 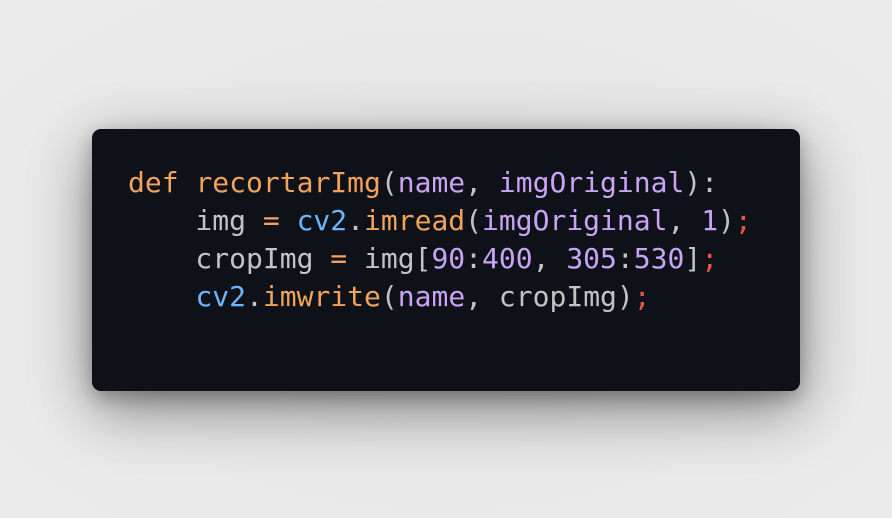 I want to click on code-line: cropImg = img[90:400, 305:530];, so click(x=440, y=259).